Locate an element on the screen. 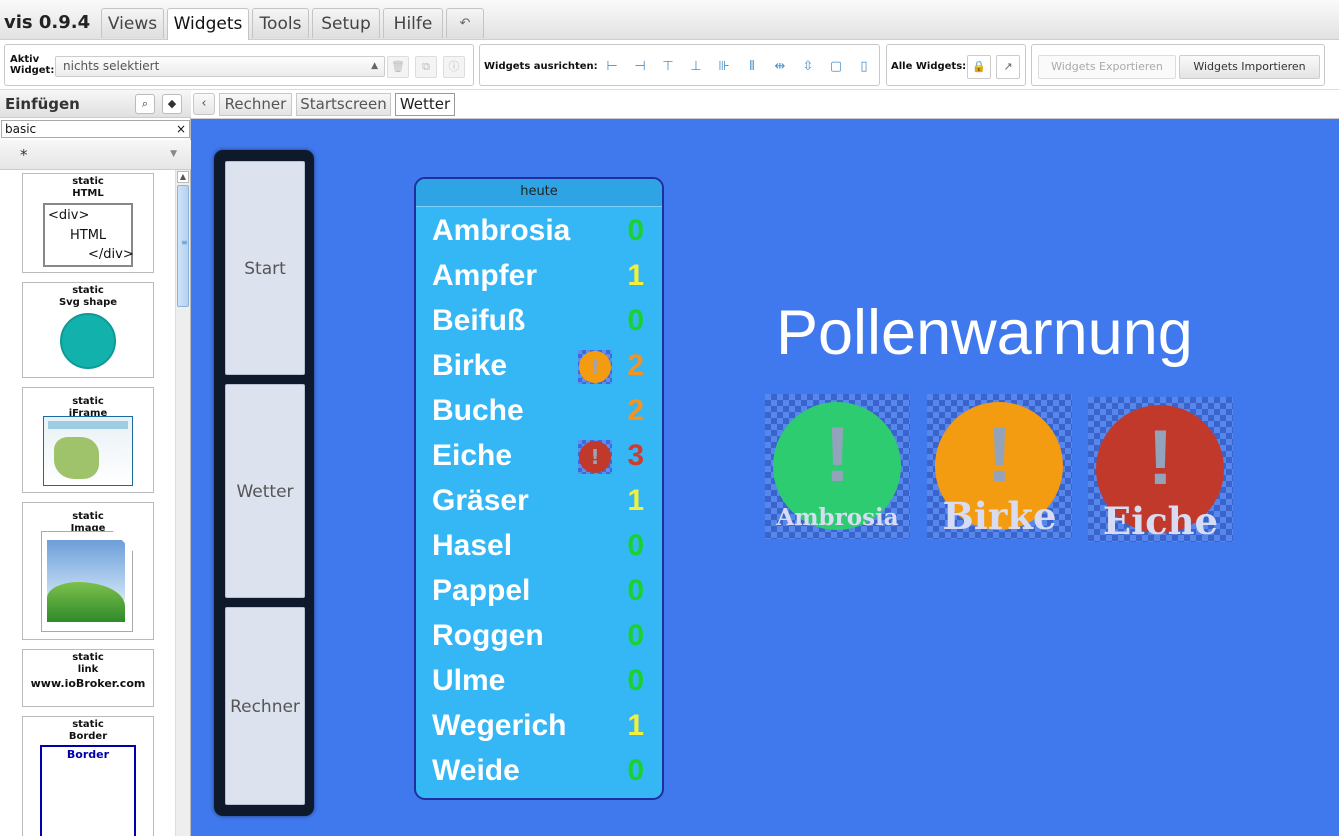 Image resolution: width=1339 pixels, height=836 pixels. widget-border: static Border Border is located at coordinates (88, 776).